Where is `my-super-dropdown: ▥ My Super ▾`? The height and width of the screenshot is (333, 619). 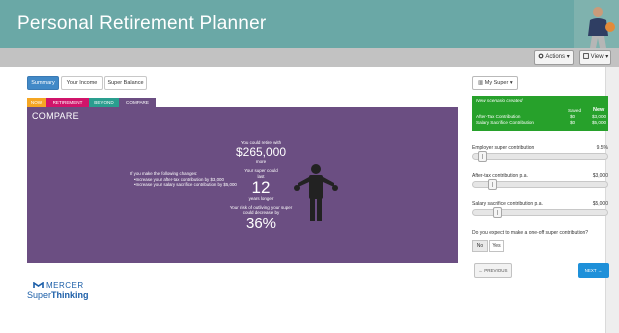
my-super-dropdown: ▥ My Super ▾ is located at coordinates (495, 83).